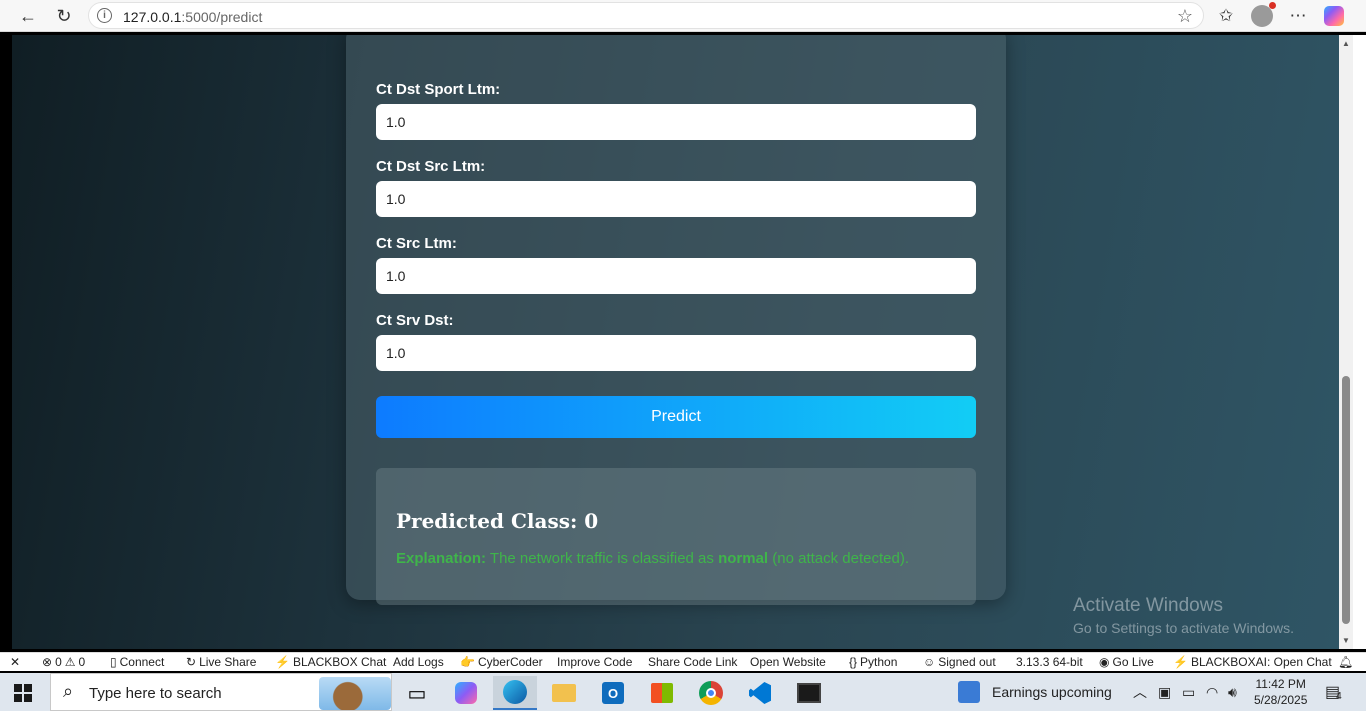 This screenshot has width=1366, height=711. Describe the element at coordinates (28, 16) in the screenshot. I see `back-icon: ←` at that location.